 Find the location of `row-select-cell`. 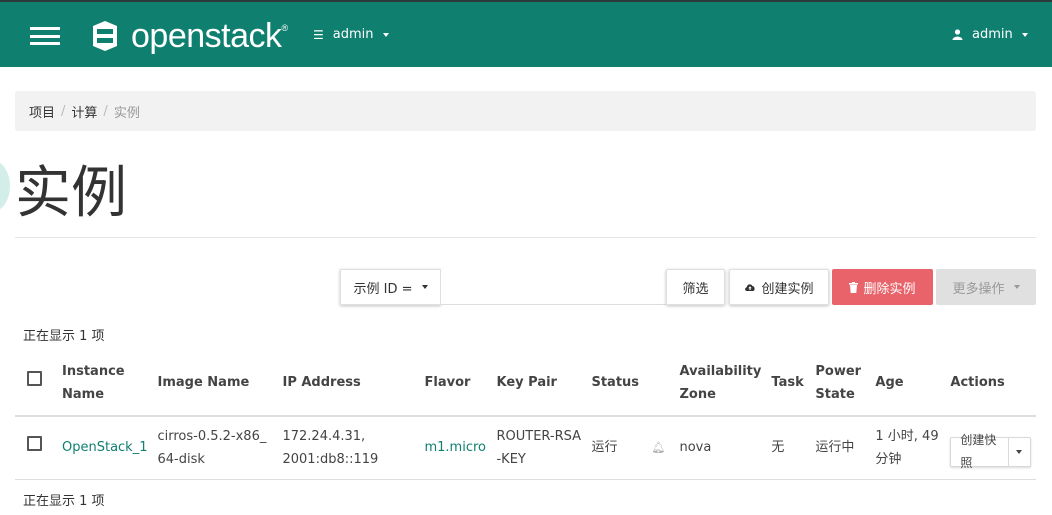

row-select-cell is located at coordinates (36, 448).